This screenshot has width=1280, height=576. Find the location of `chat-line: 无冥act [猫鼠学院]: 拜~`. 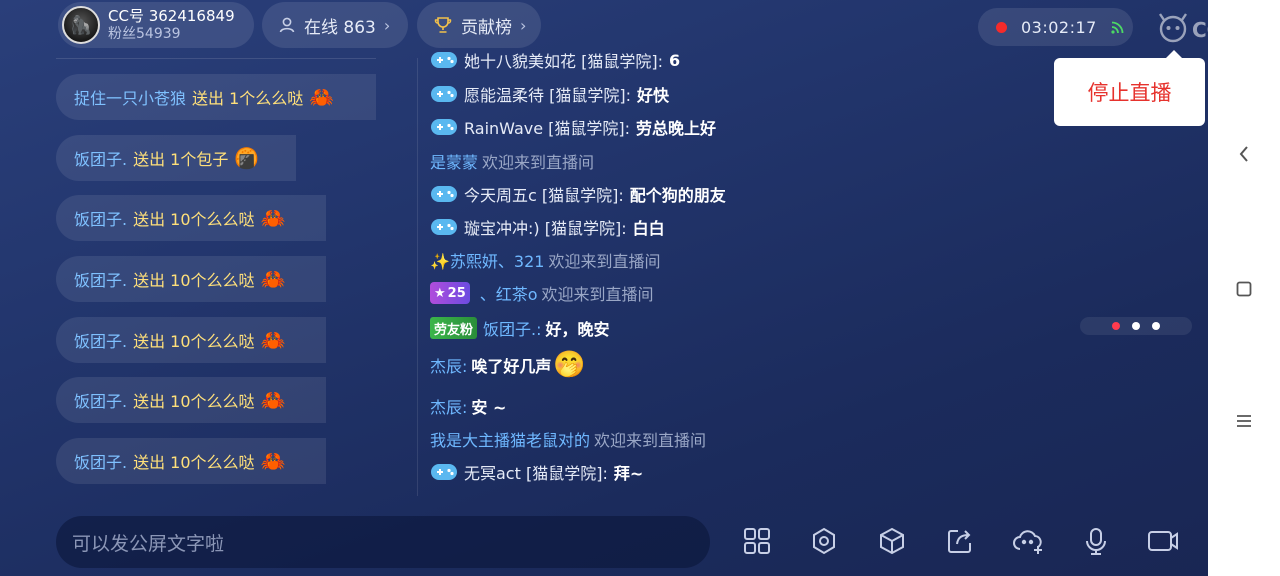

chat-line: 无冥act [猫鼠学院]: 拜~ is located at coordinates (536, 472).